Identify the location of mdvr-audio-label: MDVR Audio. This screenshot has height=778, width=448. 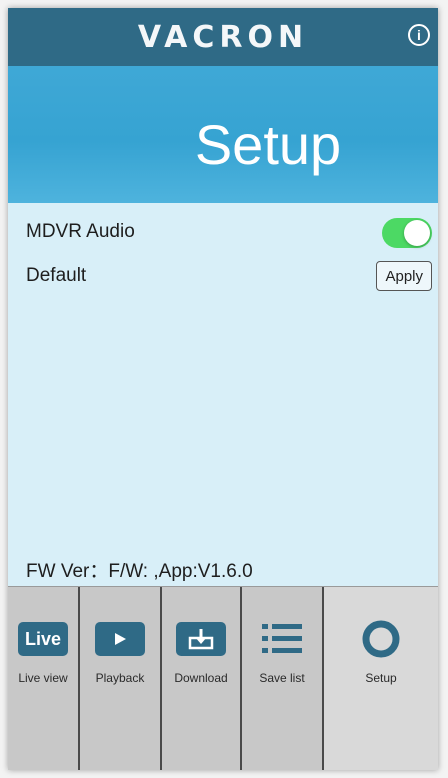
(80, 231).